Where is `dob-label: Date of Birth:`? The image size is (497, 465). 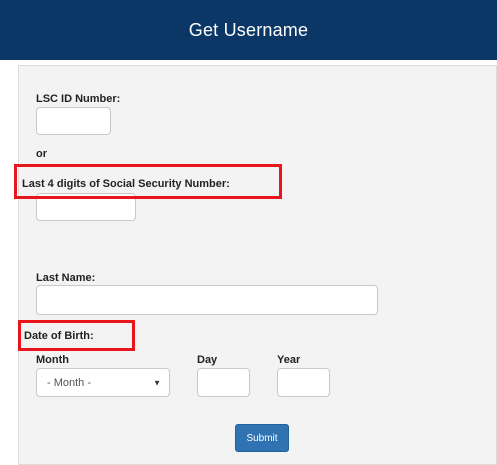 dob-label: Date of Birth: is located at coordinates (59, 336).